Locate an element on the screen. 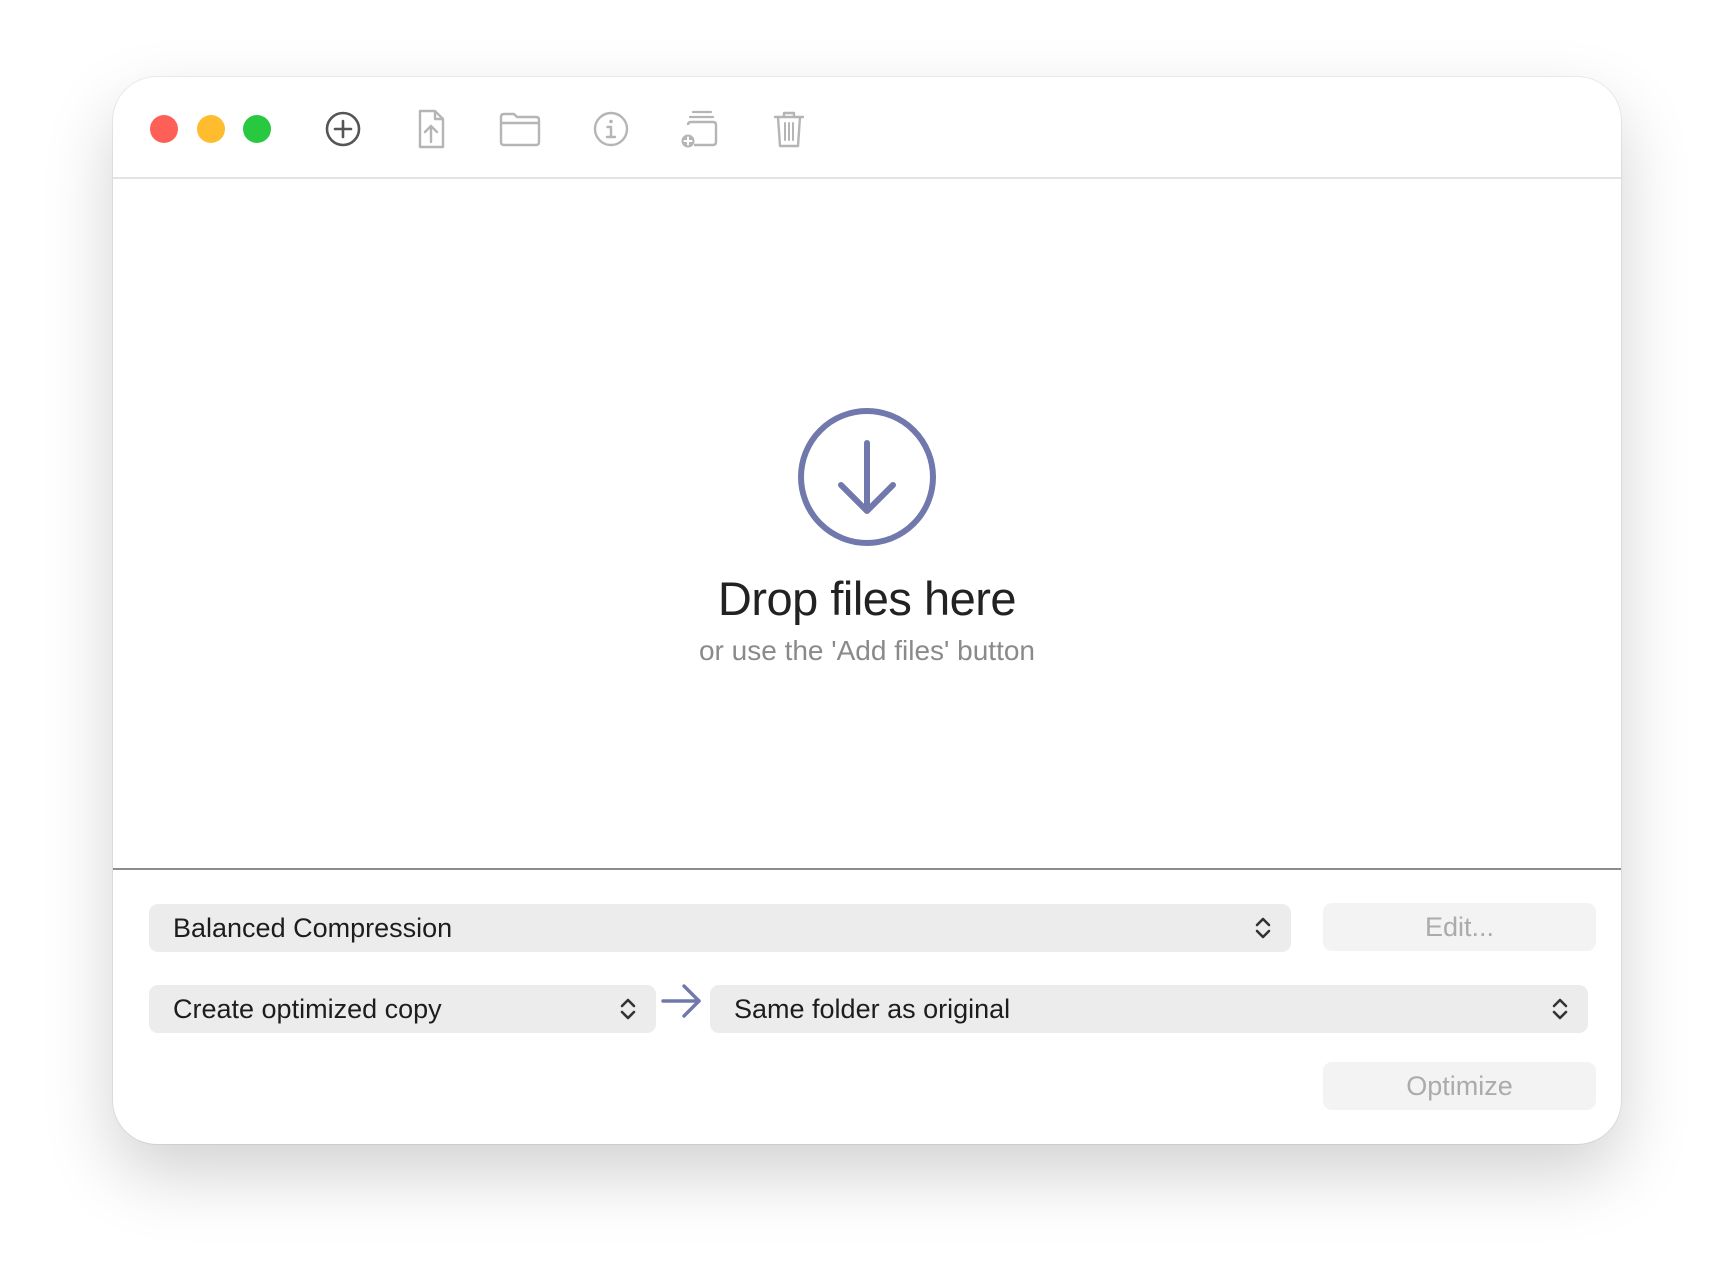  zoom-window-button is located at coordinates (257, 129).